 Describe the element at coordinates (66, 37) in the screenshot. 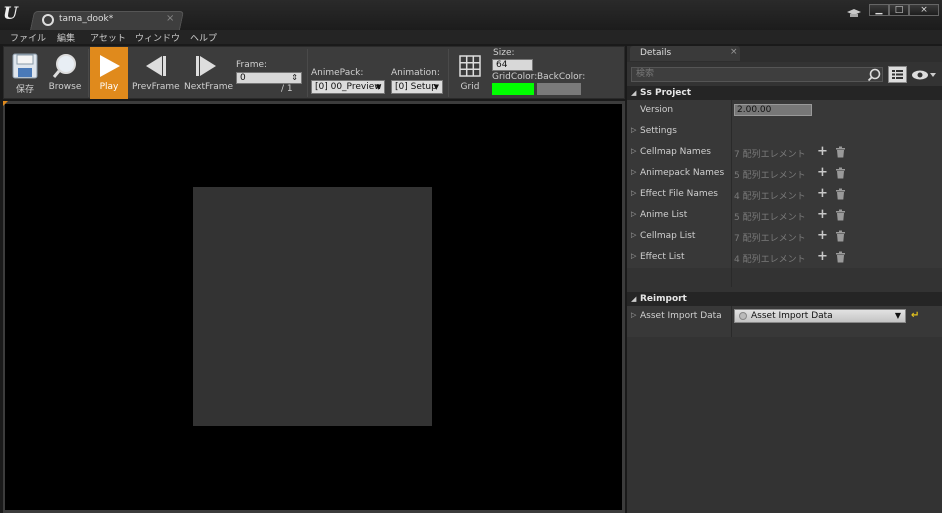

I see `menu-edit: 編集` at that location.